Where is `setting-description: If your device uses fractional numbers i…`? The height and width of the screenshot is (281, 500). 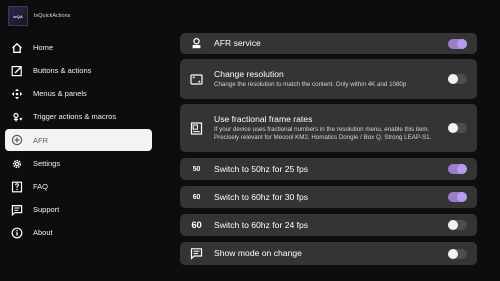 setting-description: If your device uses fractional numbers i… is located at coordinates (323, 133).